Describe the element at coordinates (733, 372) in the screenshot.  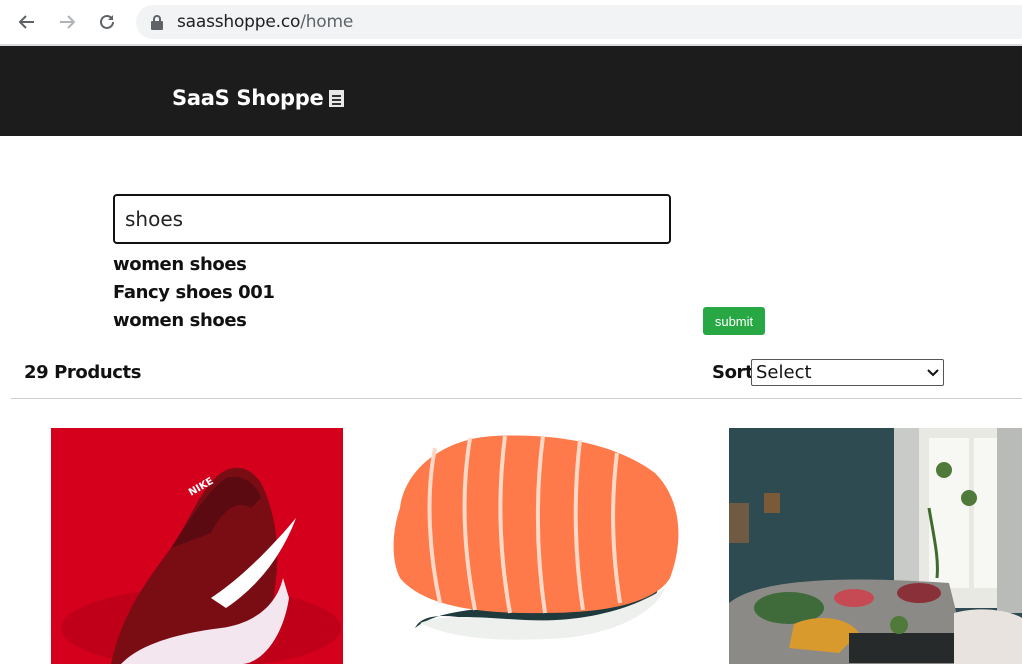
I see `sort-label: Sort` at that location.